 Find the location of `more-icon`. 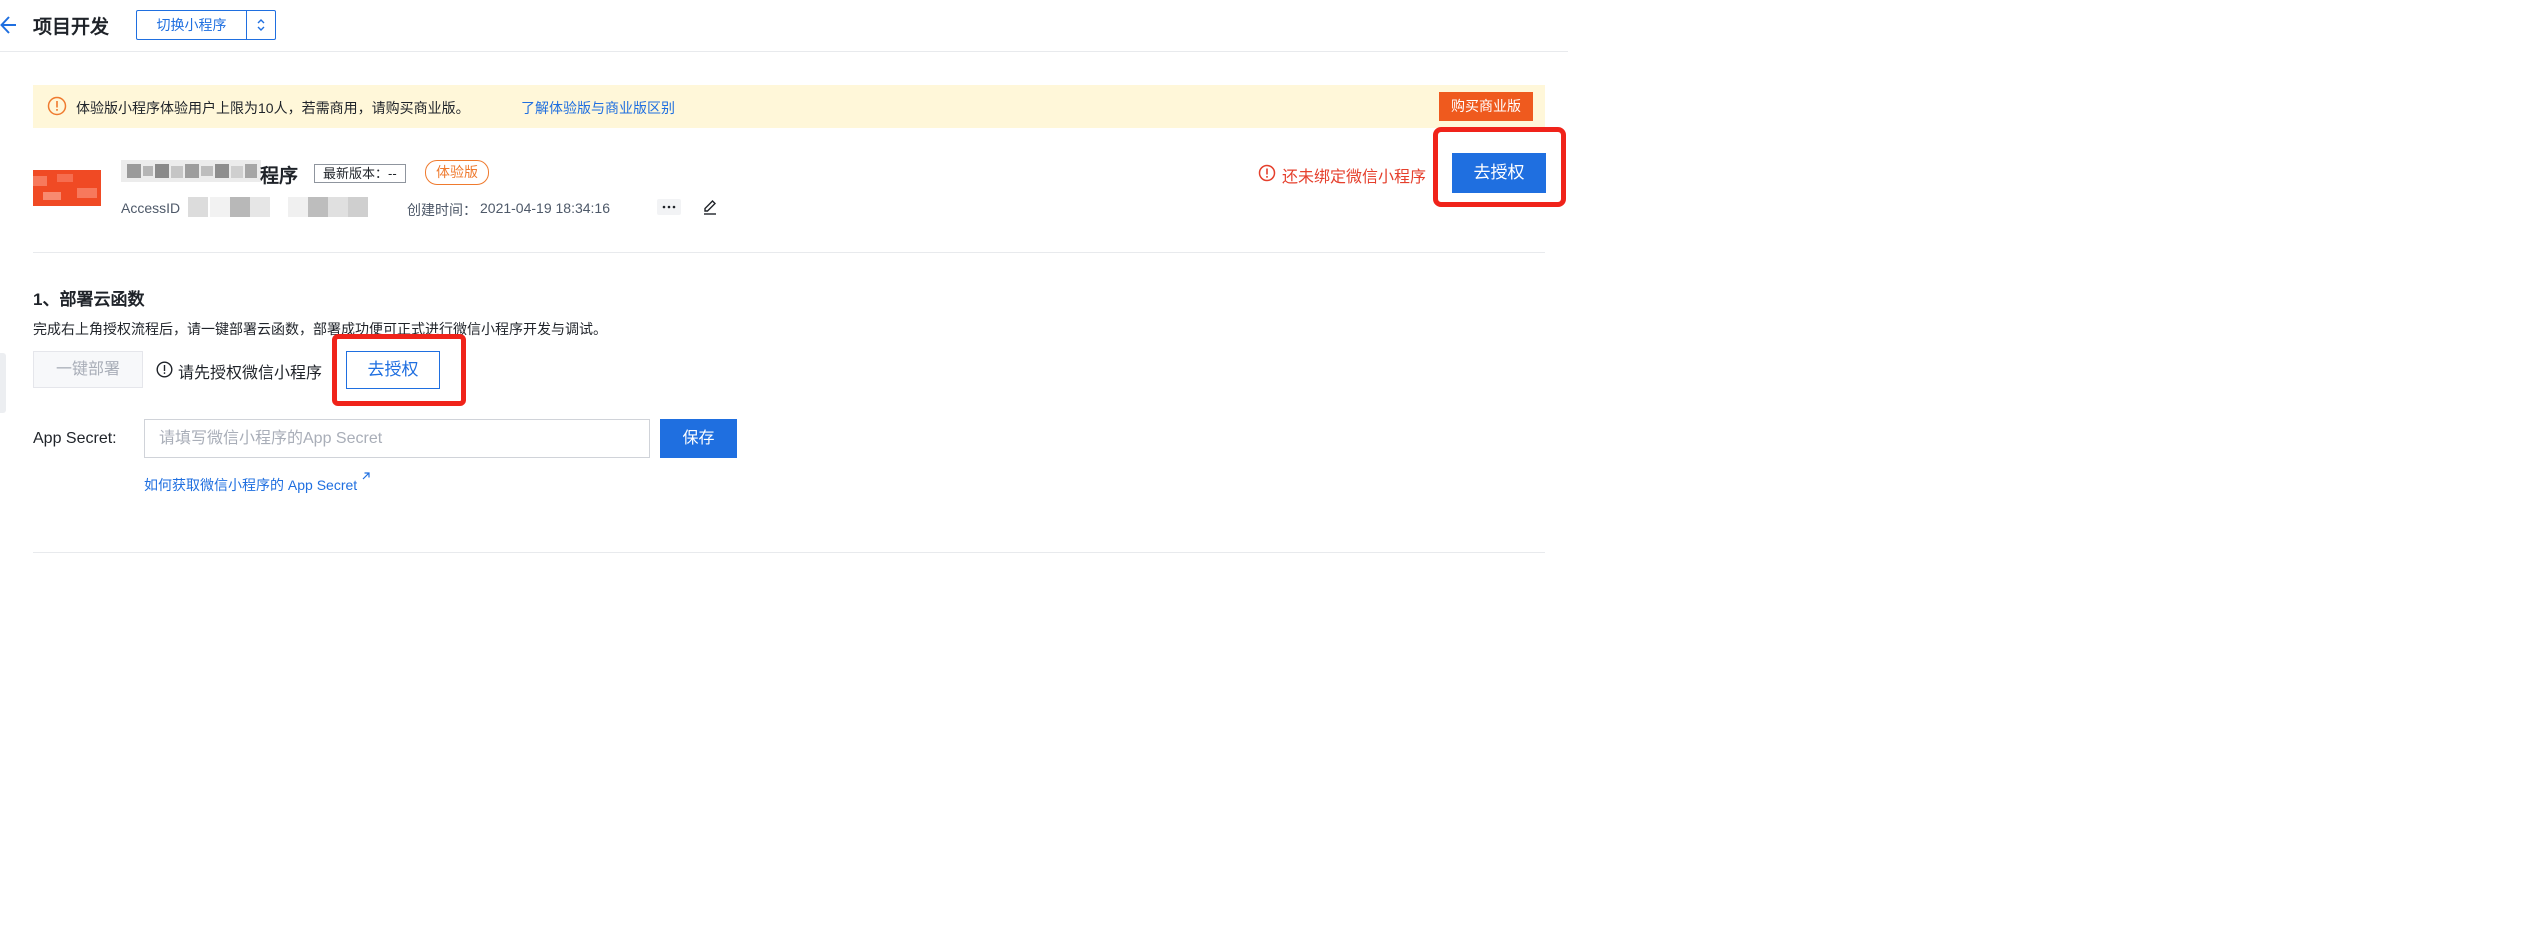

more-icon is located at coordinates (669, 207).